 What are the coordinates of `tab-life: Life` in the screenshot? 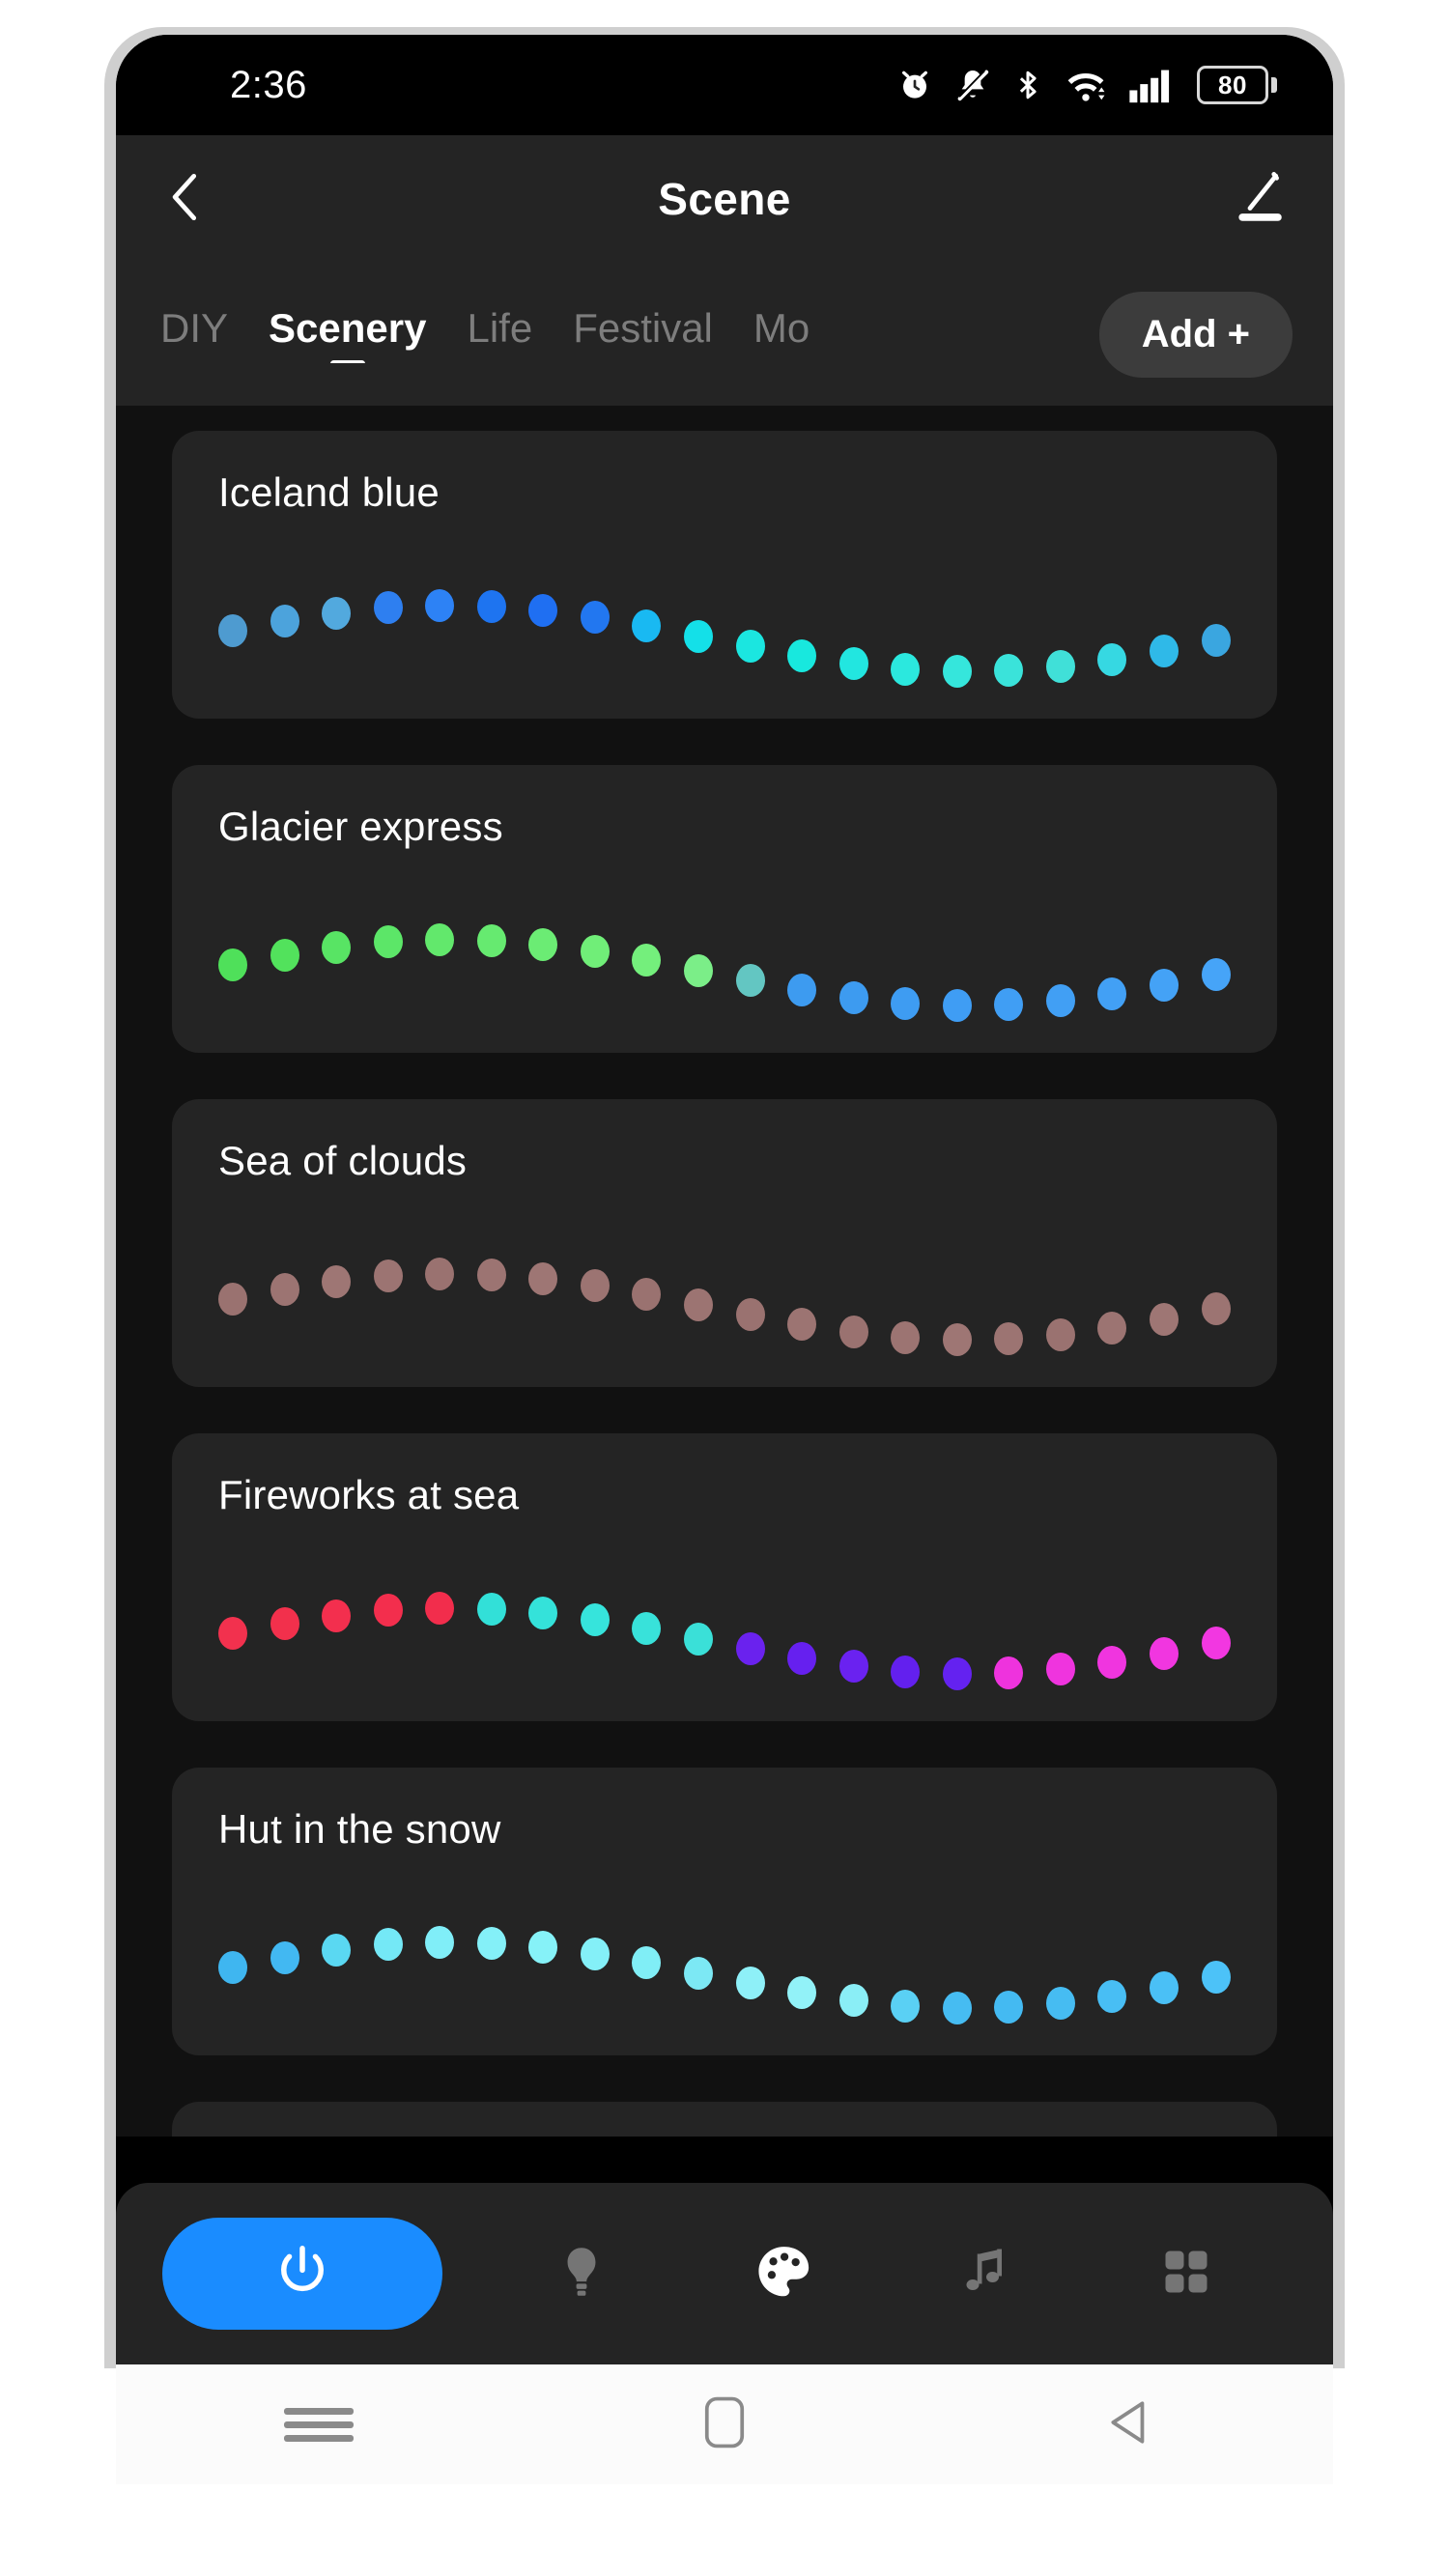 It's located at (499, 334).